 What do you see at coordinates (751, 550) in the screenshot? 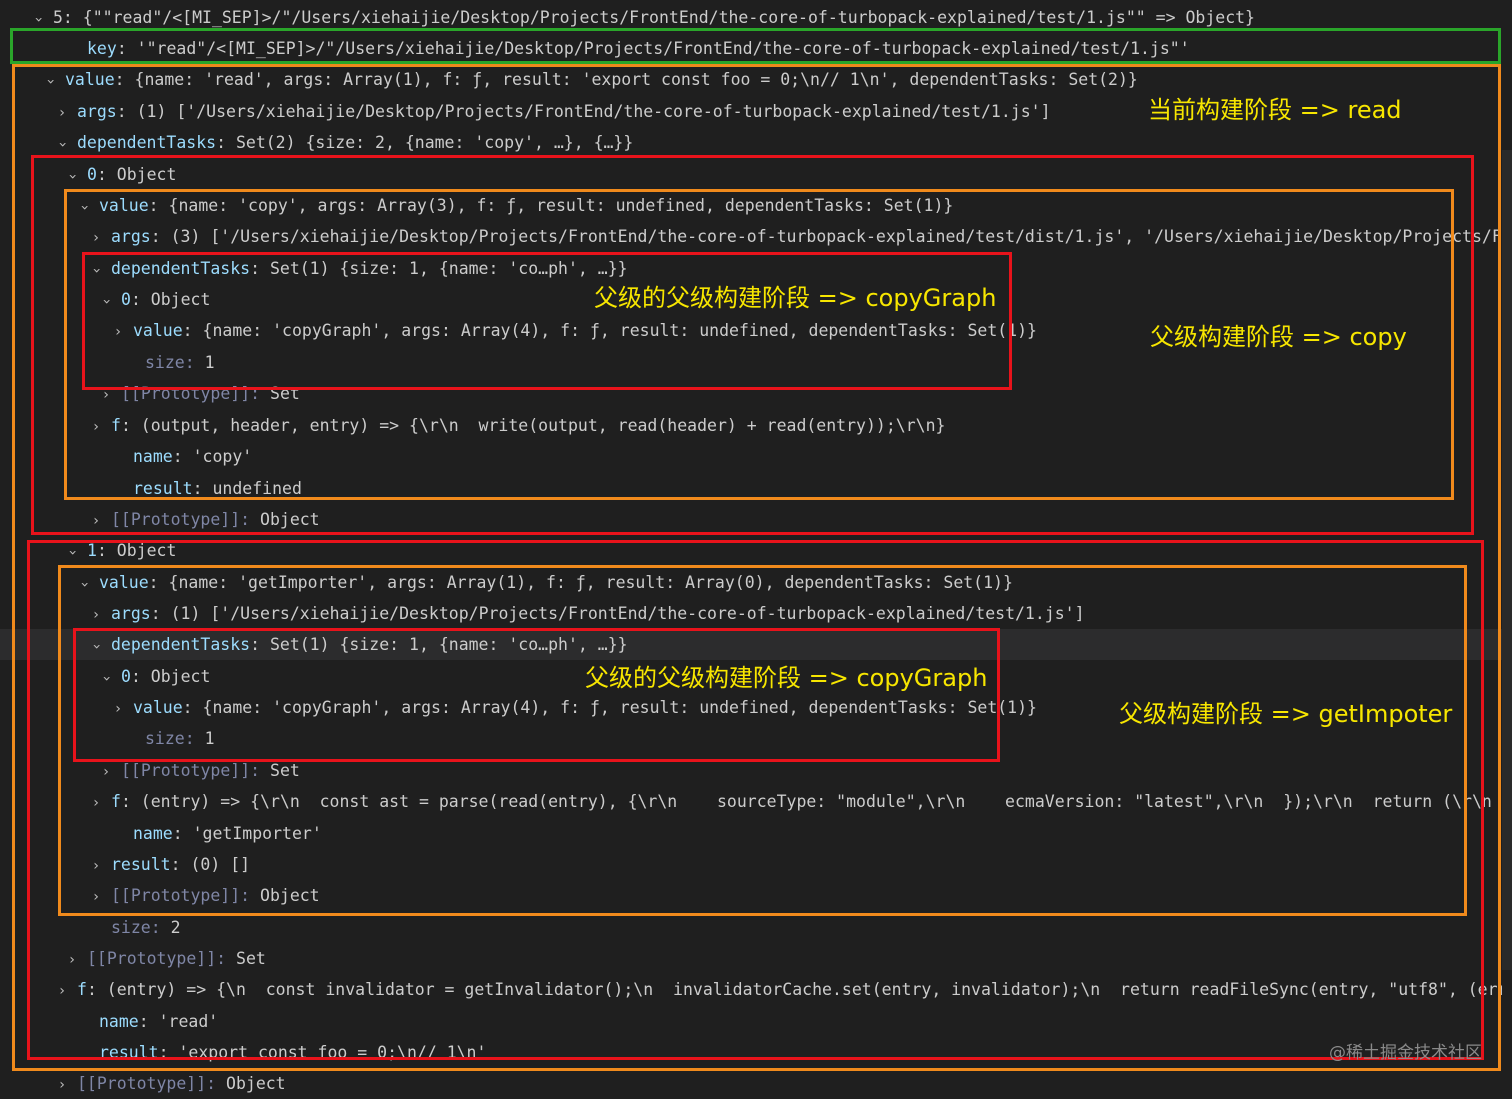
I see `tree-row: › 1: Object` at bounding box center [751, 550].